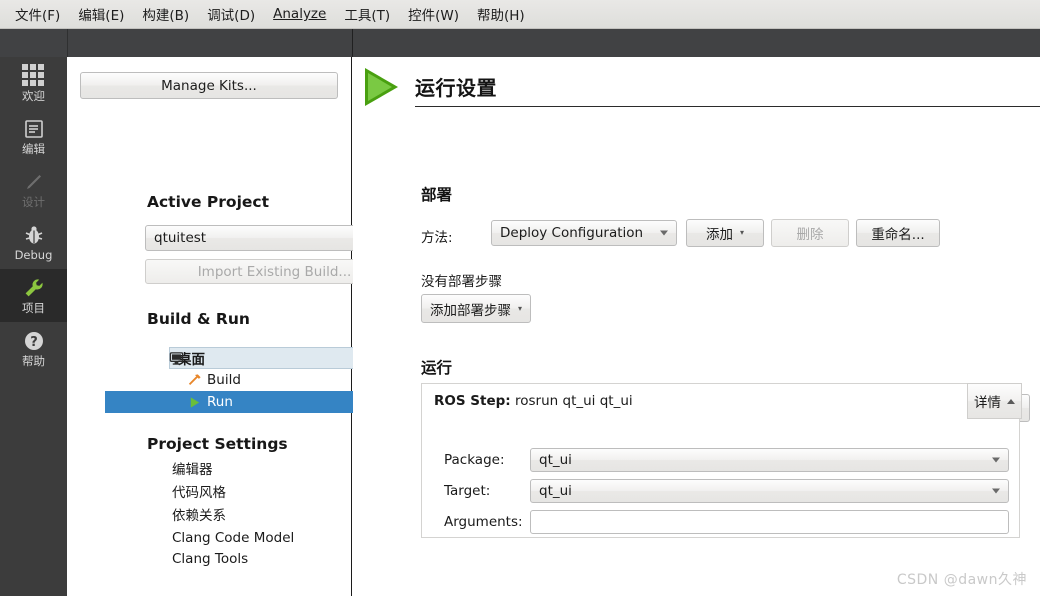 This screenshot has width=1040, height=596. Describe the element at coordinates (461, 282) in the screenshot. I see `no-deploy-steps-label: 没有部署步骤` at that location.